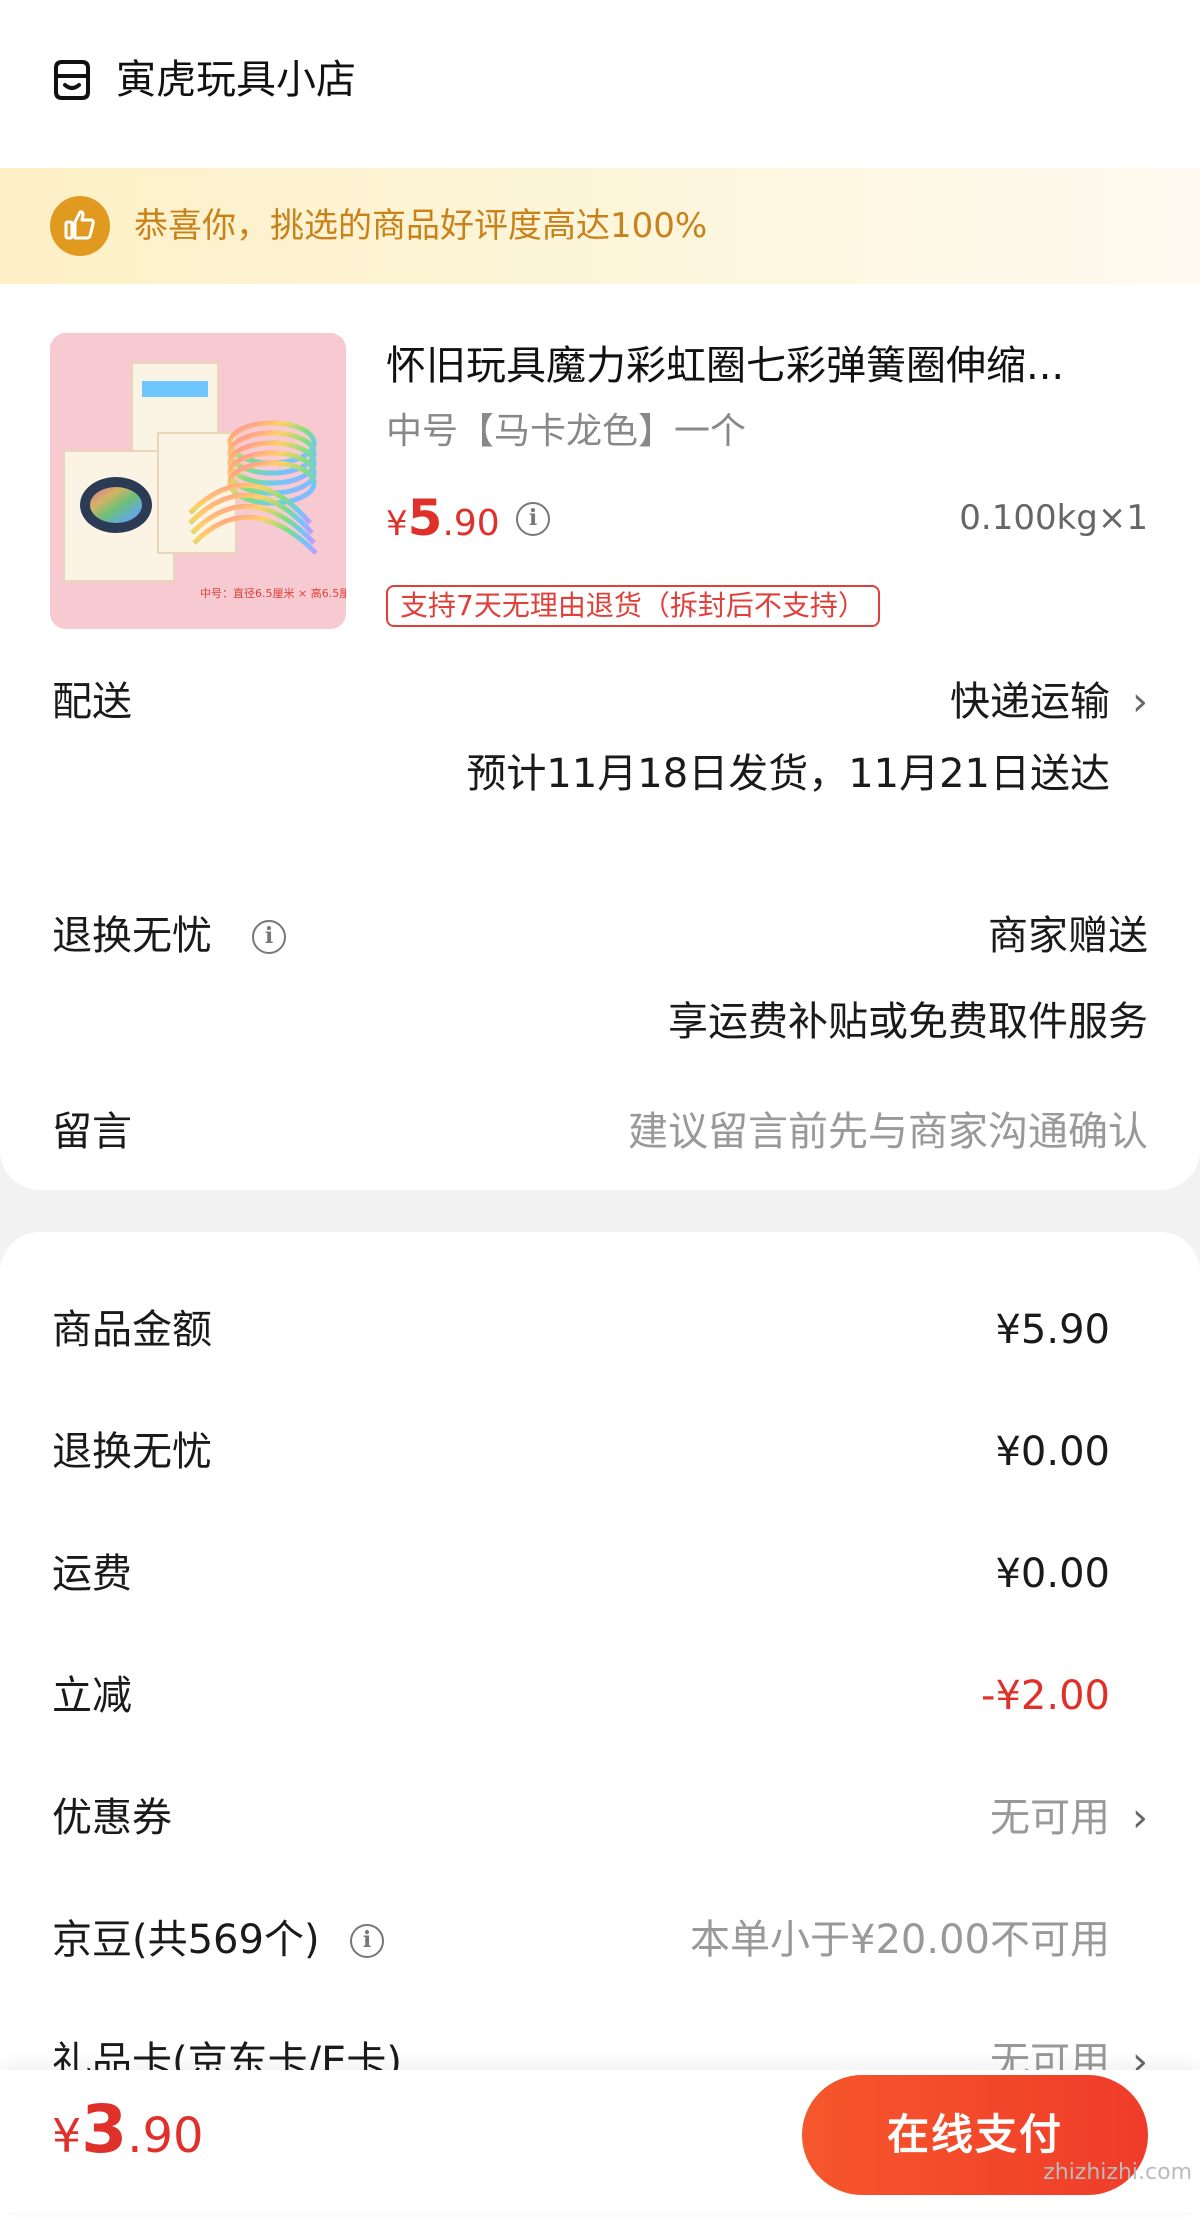 Image resolution: width=1200 pixels, height=2232 pixels. I want to click on discount-value: -¥2.00, so click(1045, 1696).